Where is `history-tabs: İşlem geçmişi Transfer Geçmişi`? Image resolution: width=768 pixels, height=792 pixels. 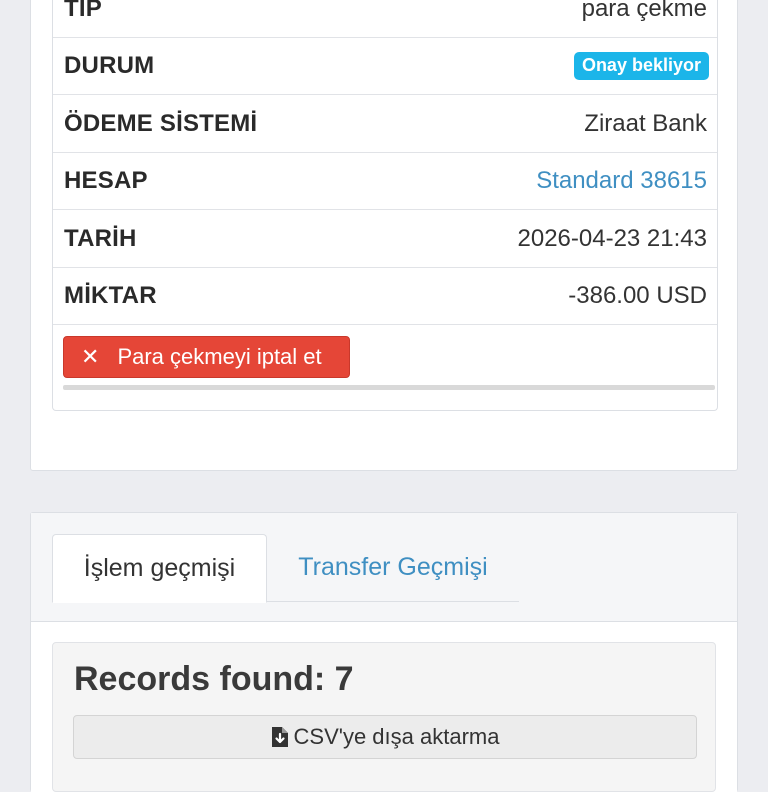 history-tabs: İşlem geçmişi Transfer Geçmişi is located at coordinates (384, 567).